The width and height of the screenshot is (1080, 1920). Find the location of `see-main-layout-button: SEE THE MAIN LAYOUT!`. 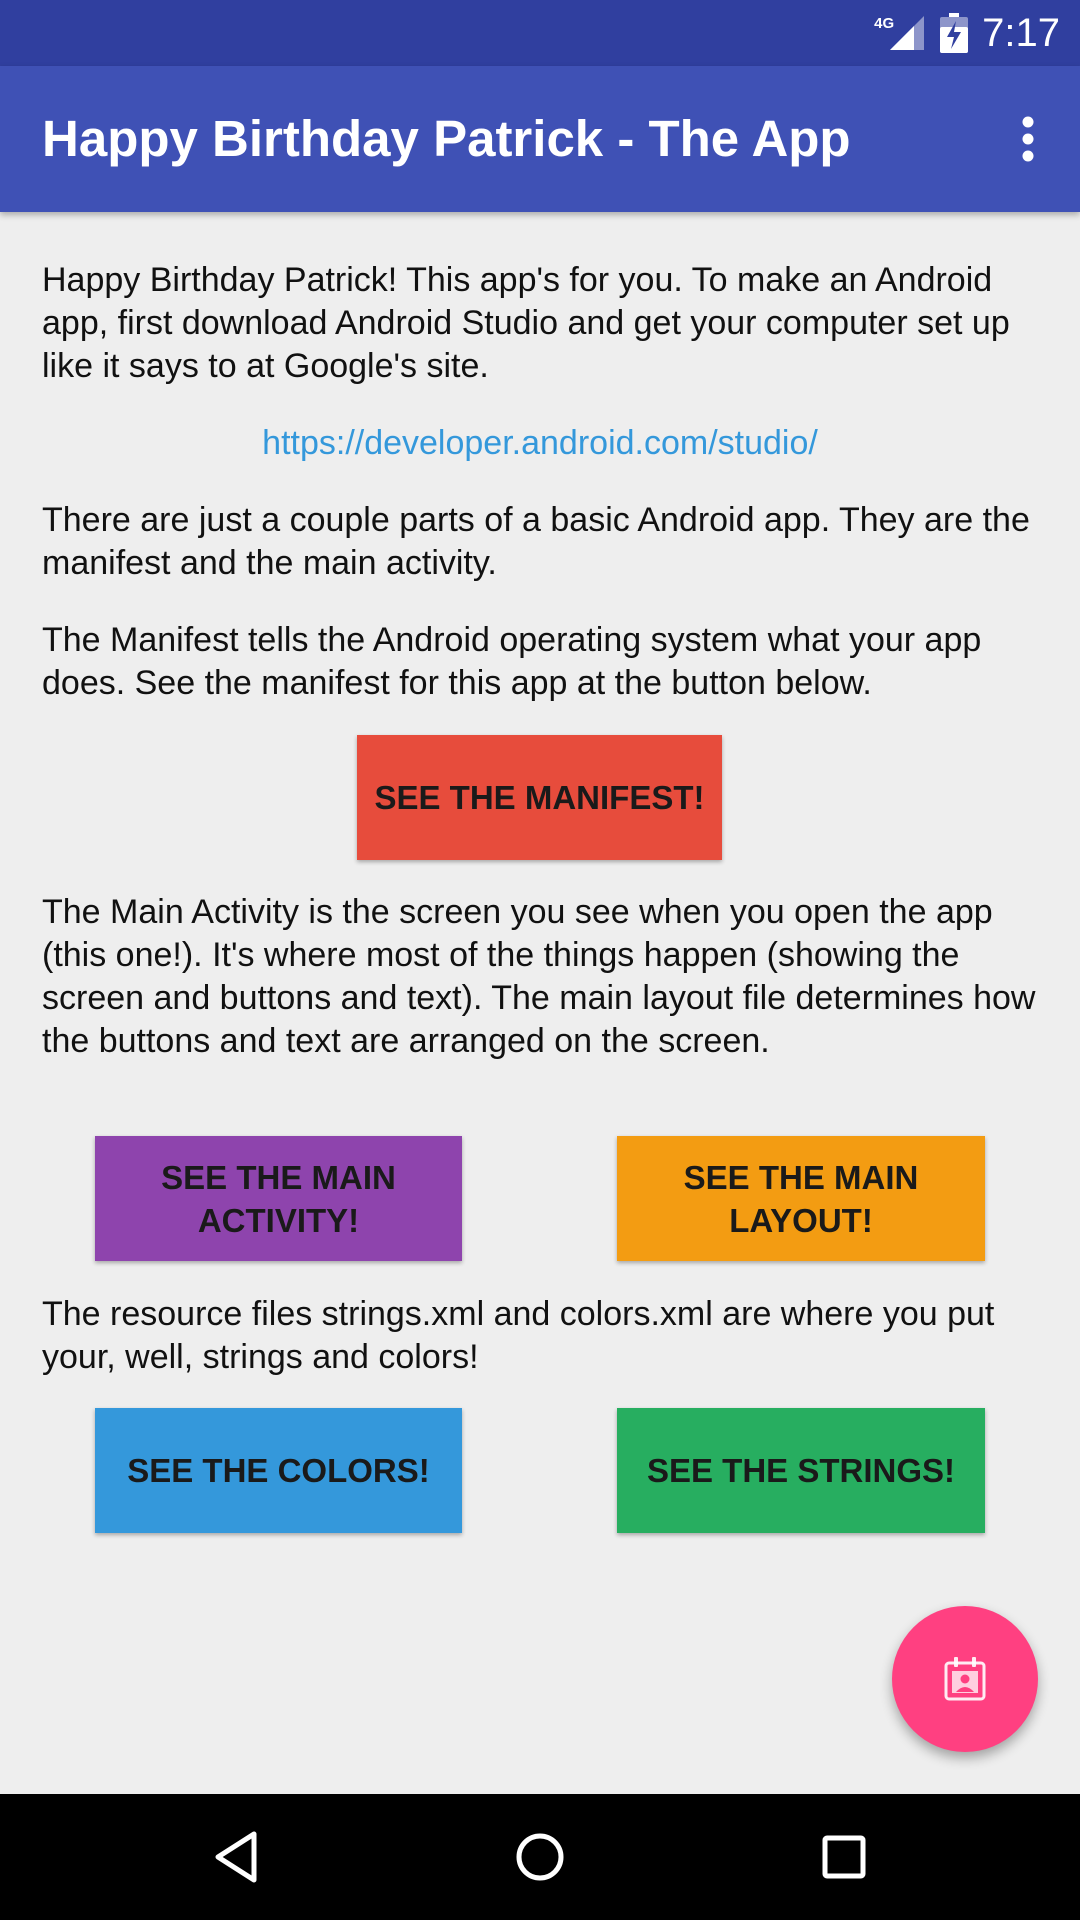

see-main-layout-button: SEE THE MAIN LAYOUT! is located at coordinates (801, 1198).